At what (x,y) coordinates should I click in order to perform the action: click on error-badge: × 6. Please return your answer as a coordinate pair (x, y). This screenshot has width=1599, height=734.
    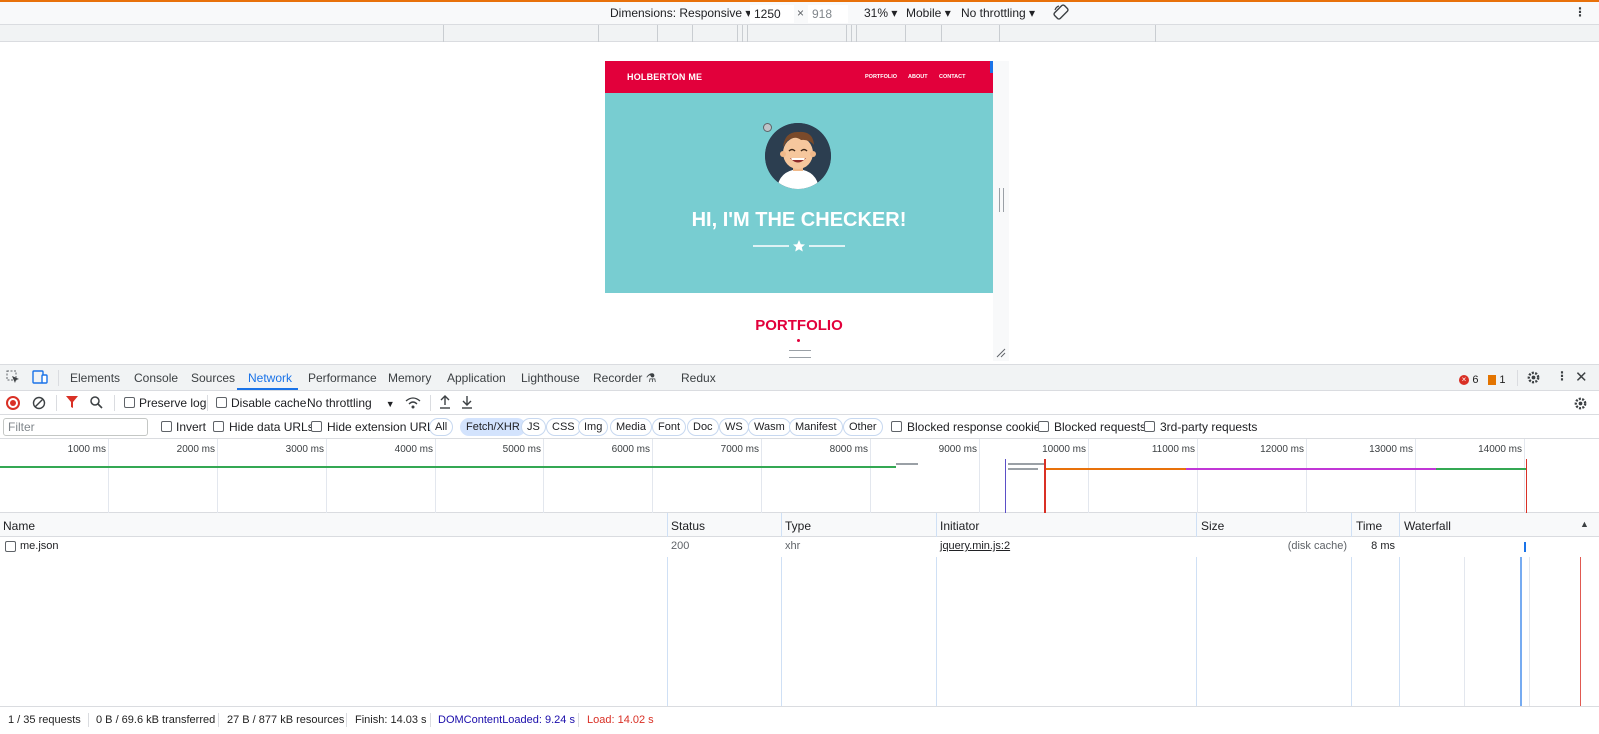
    Looking at the image, I should click on (1468, 379).